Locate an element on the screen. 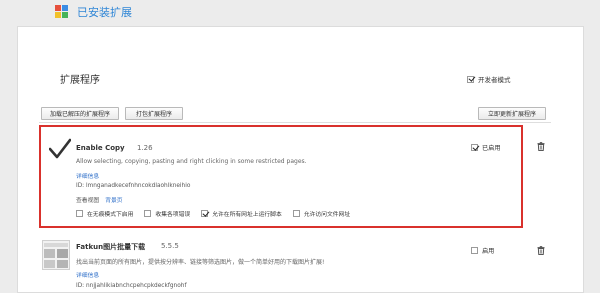 The height and width of the screenshot is (293, 600). extension-views: 查看视图 背景页 is located at coordinates (99, 199).